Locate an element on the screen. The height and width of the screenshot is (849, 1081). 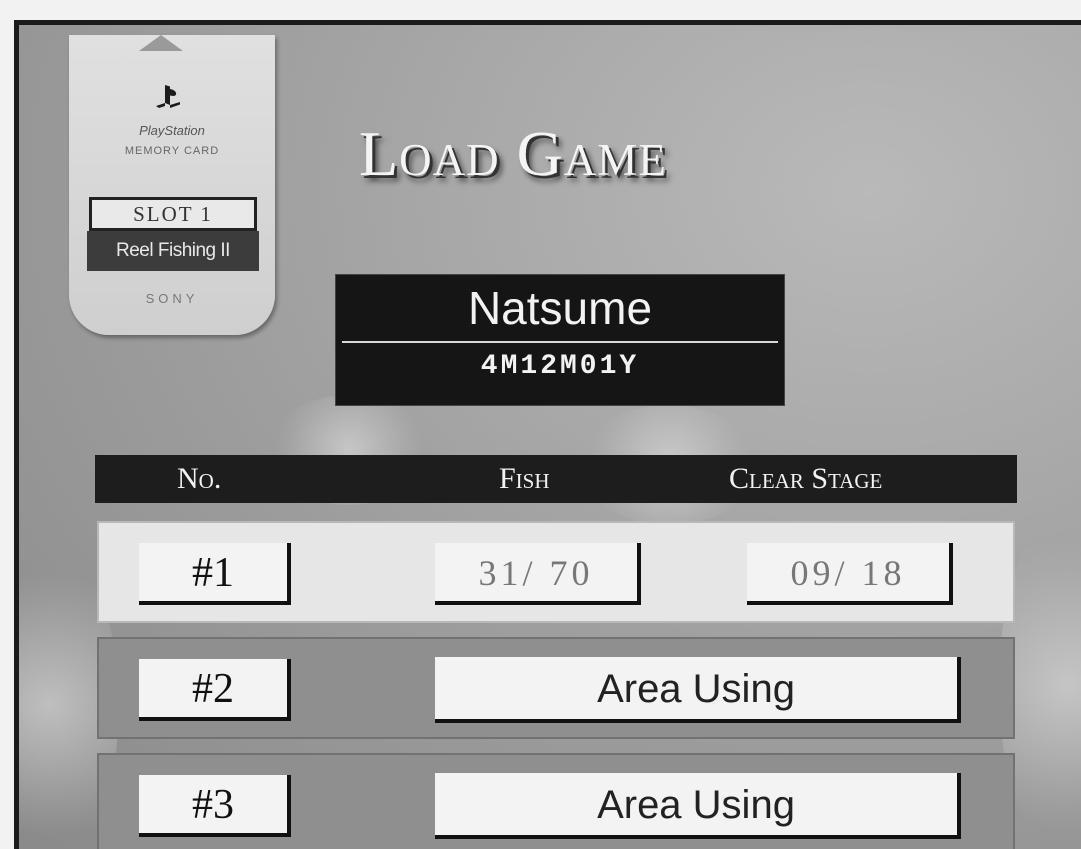
table-header: No. Fish Clear Stage is located at coordinates (556, 479).